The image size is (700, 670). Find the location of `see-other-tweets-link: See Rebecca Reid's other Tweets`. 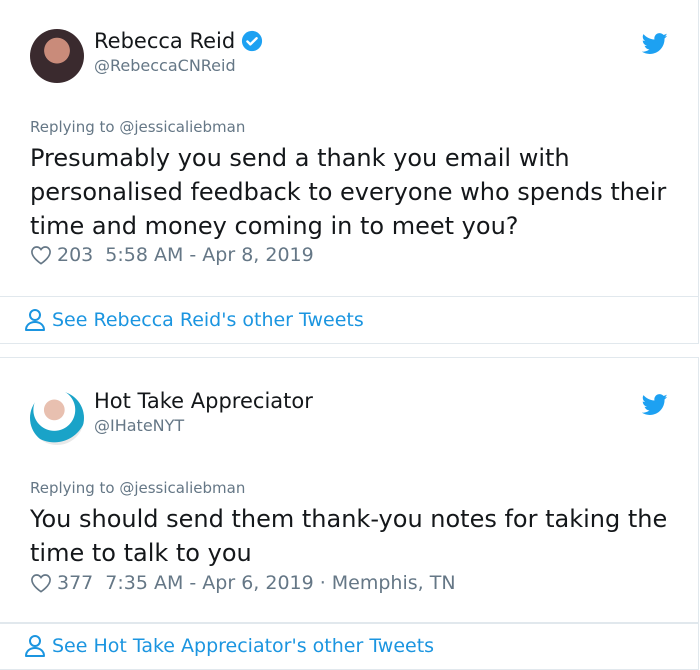

see-other-tweets-link: See Rebecca Reid's other Tweets is located at coordinates (349, 320).